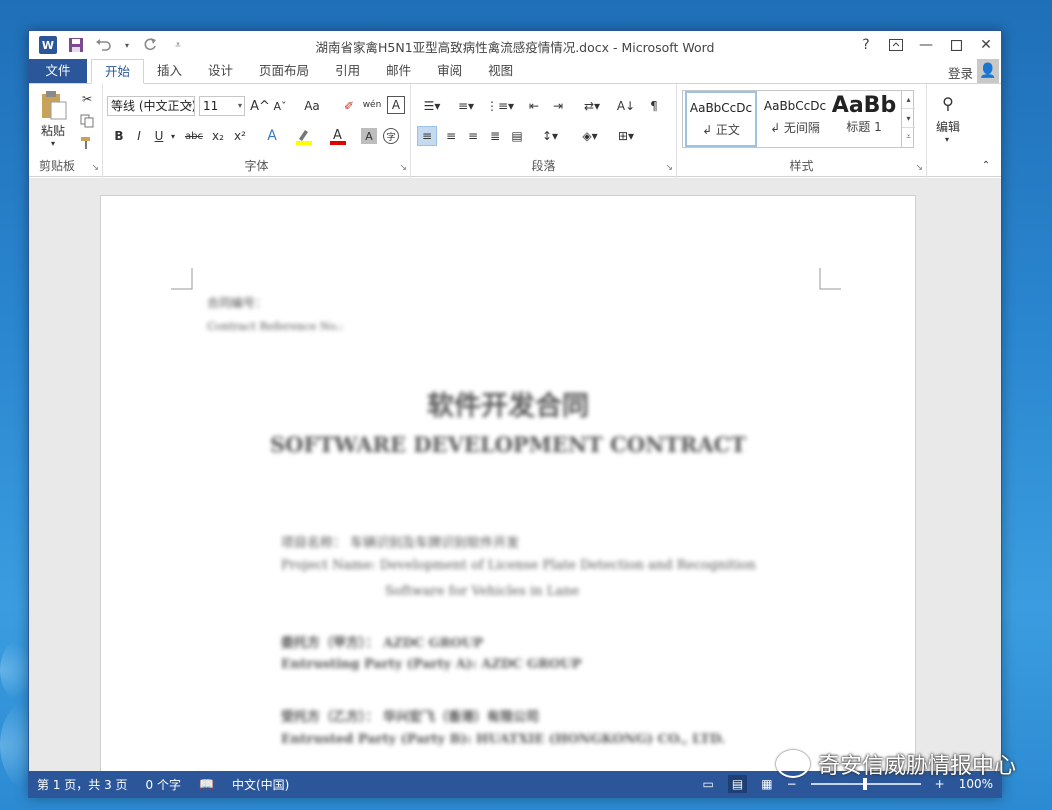 The height and width of the screenshot is (810, 1052). I want to click on tab-design: 设计, so click(220, 71).